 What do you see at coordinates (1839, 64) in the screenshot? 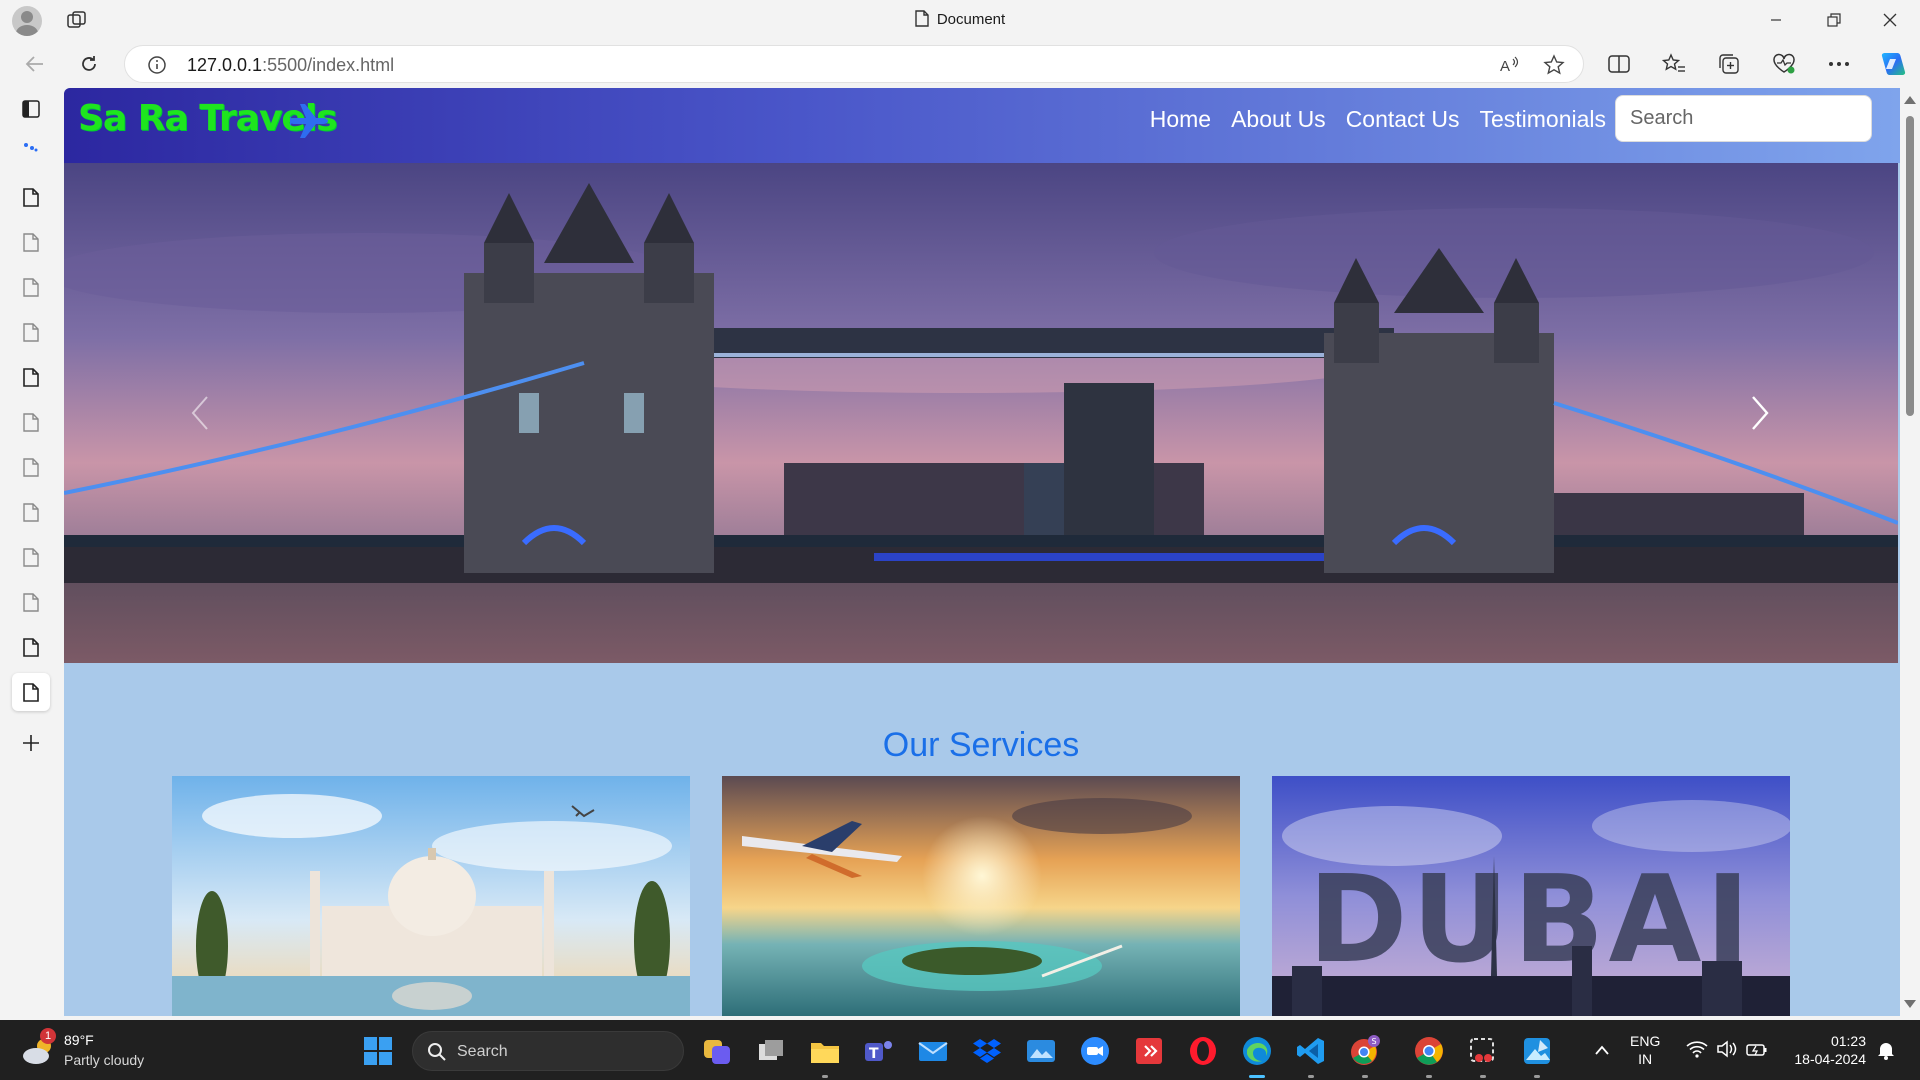
I see `settings-more-button` at bounding box center [1839, 64].